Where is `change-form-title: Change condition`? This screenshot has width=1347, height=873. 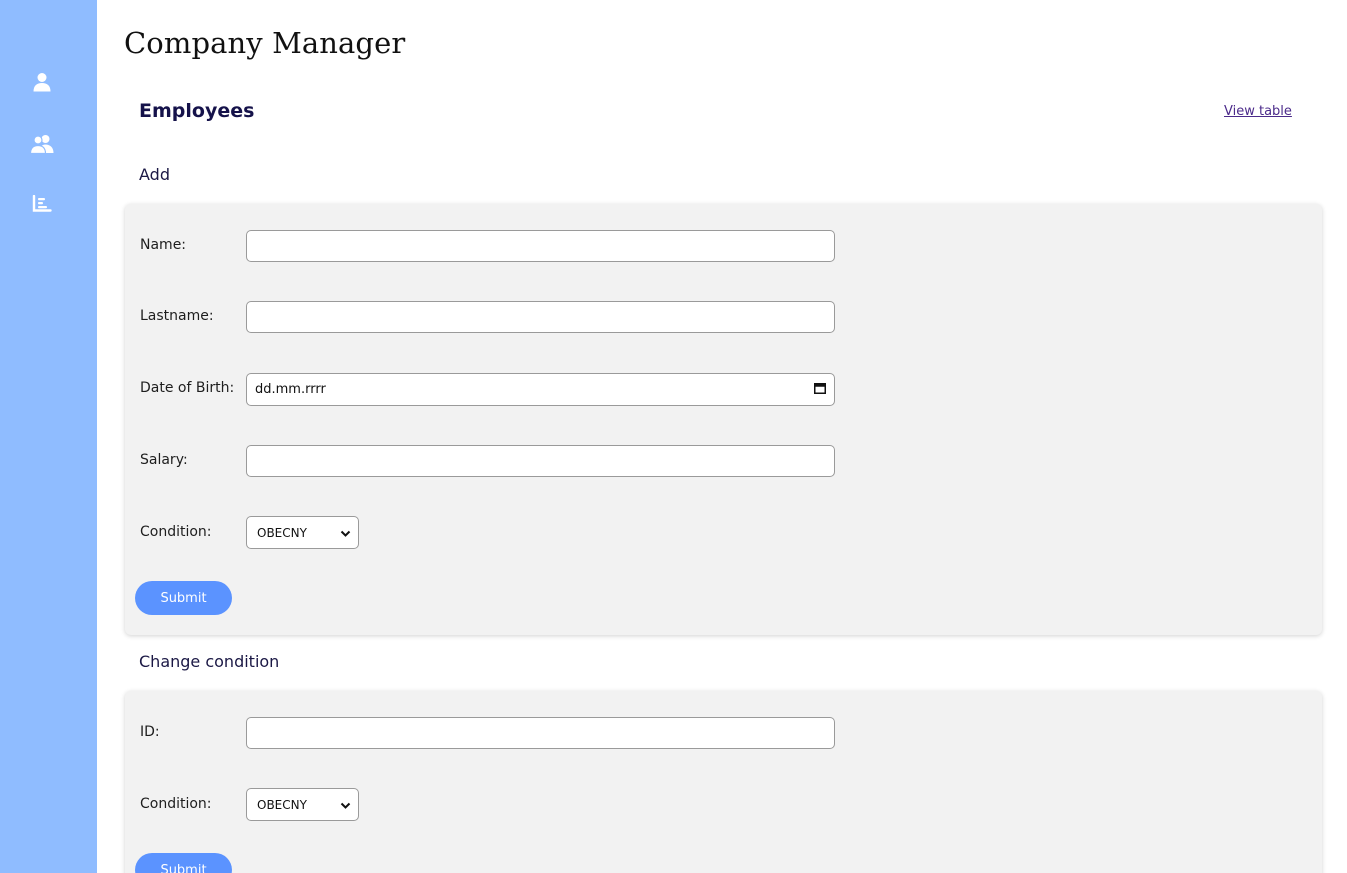
change-form-title: Change condition is located at coordinates (209, 661).